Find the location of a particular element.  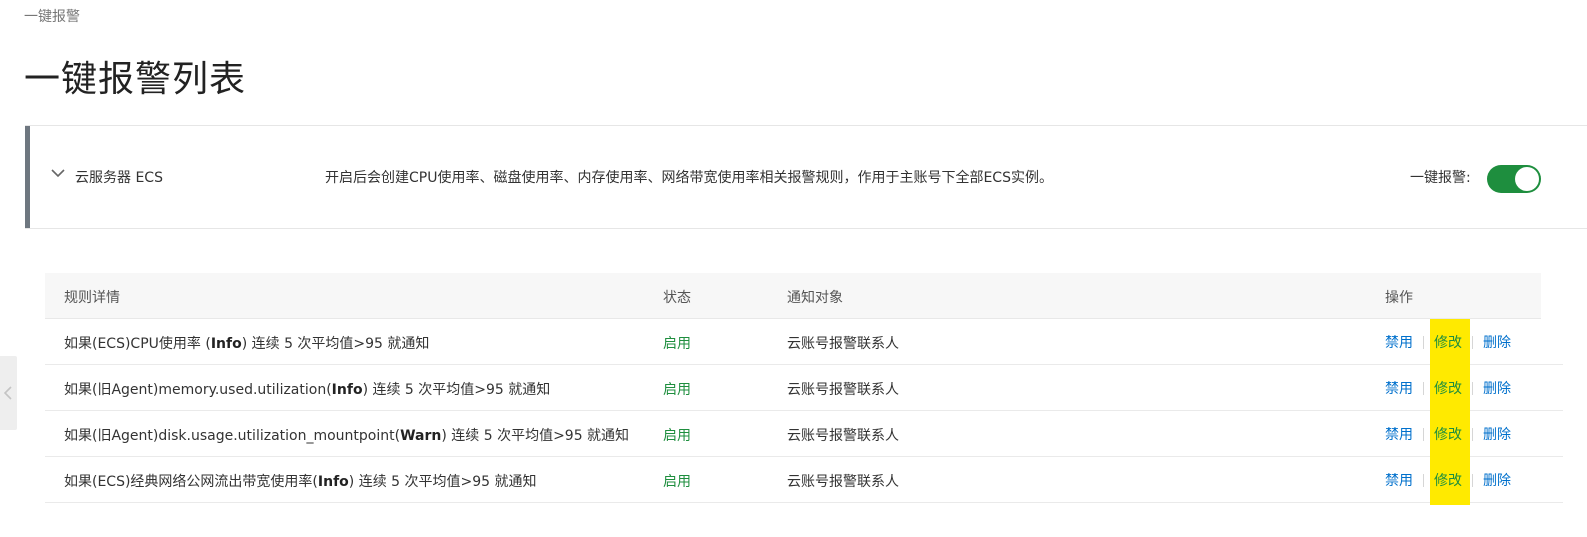

panel-service-name: 云服务器 ECS is located at coordinates (119, 178).